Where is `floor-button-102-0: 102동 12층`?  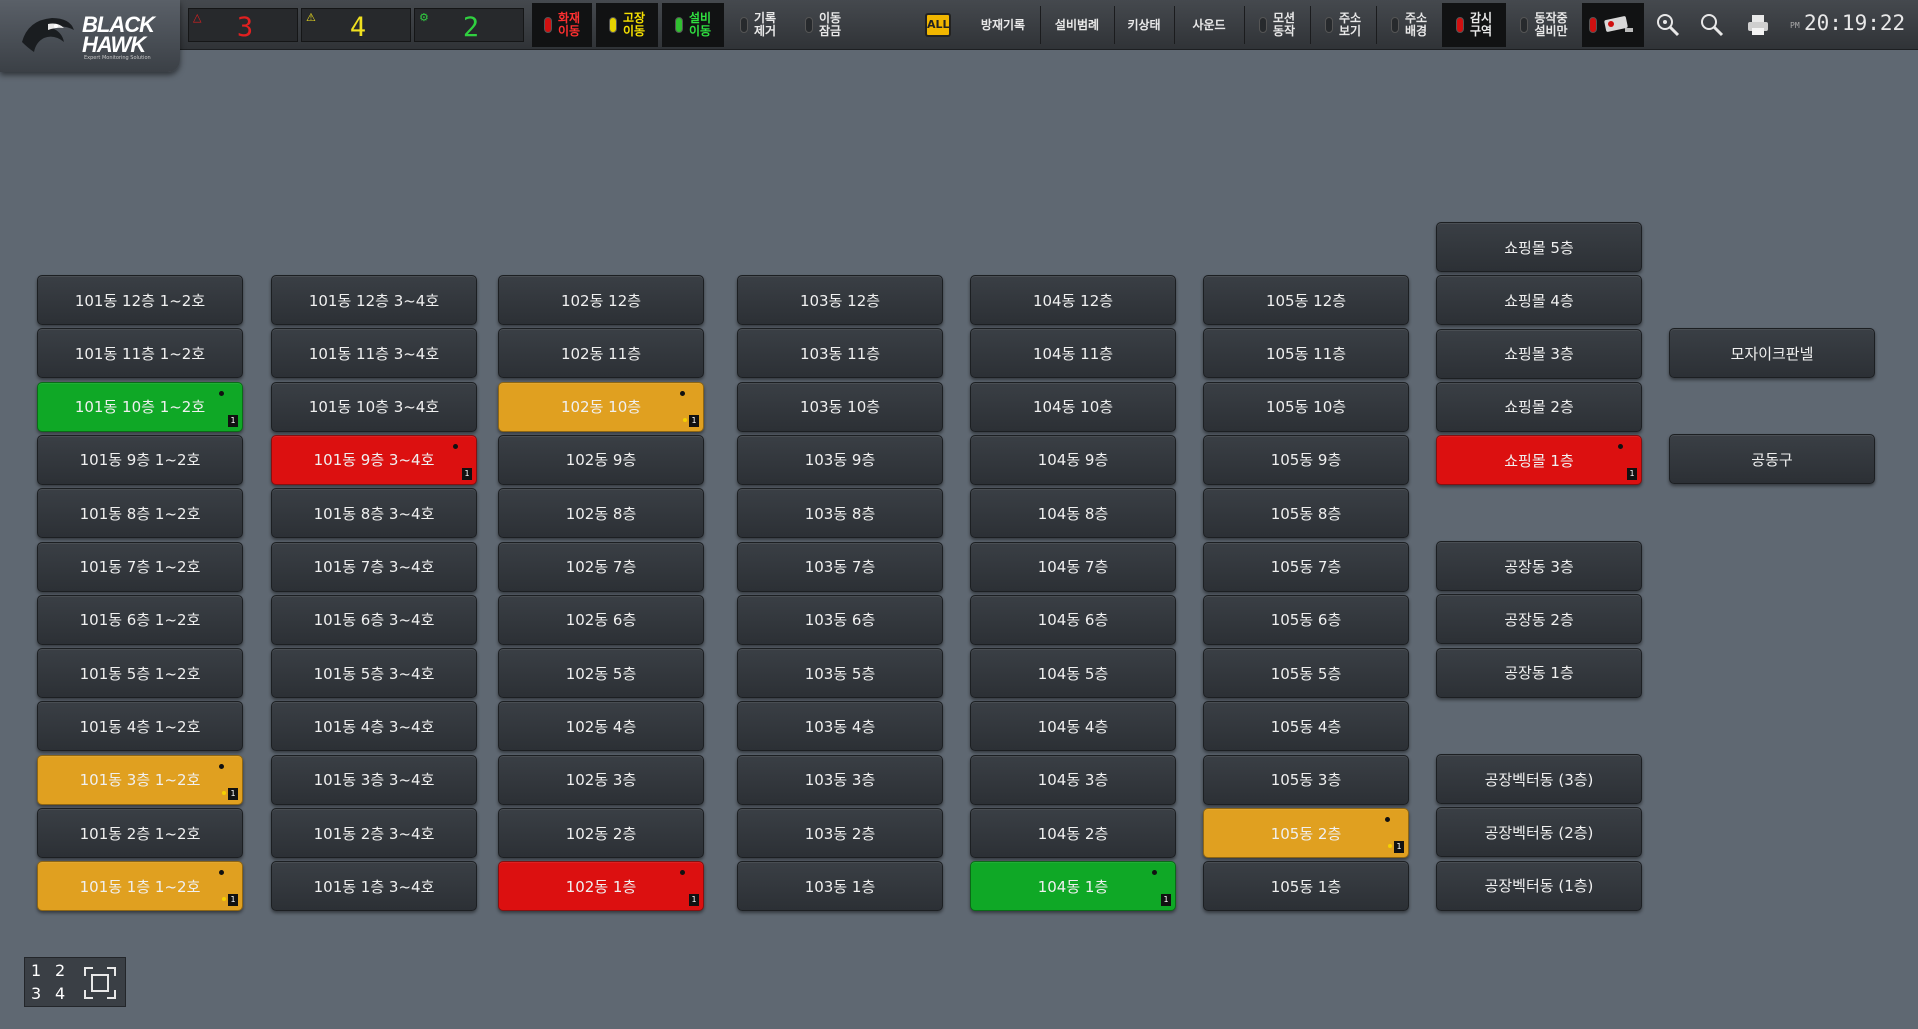 floor-button-102-0: 102동 12층 is located at coordinates (601, 300).